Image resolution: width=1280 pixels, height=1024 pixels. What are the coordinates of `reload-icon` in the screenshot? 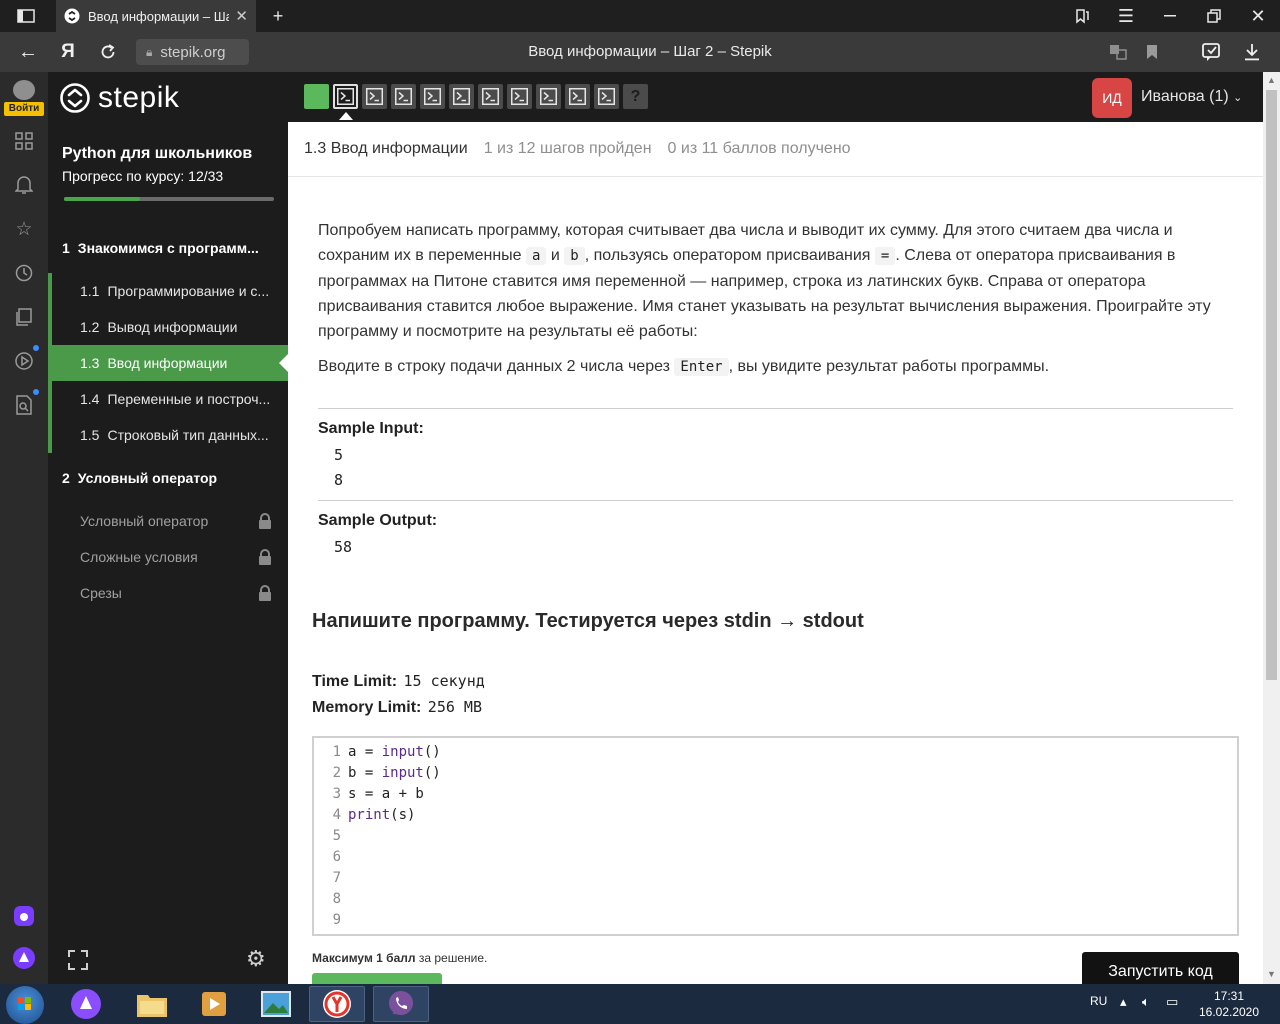 It's located at (108, 52).